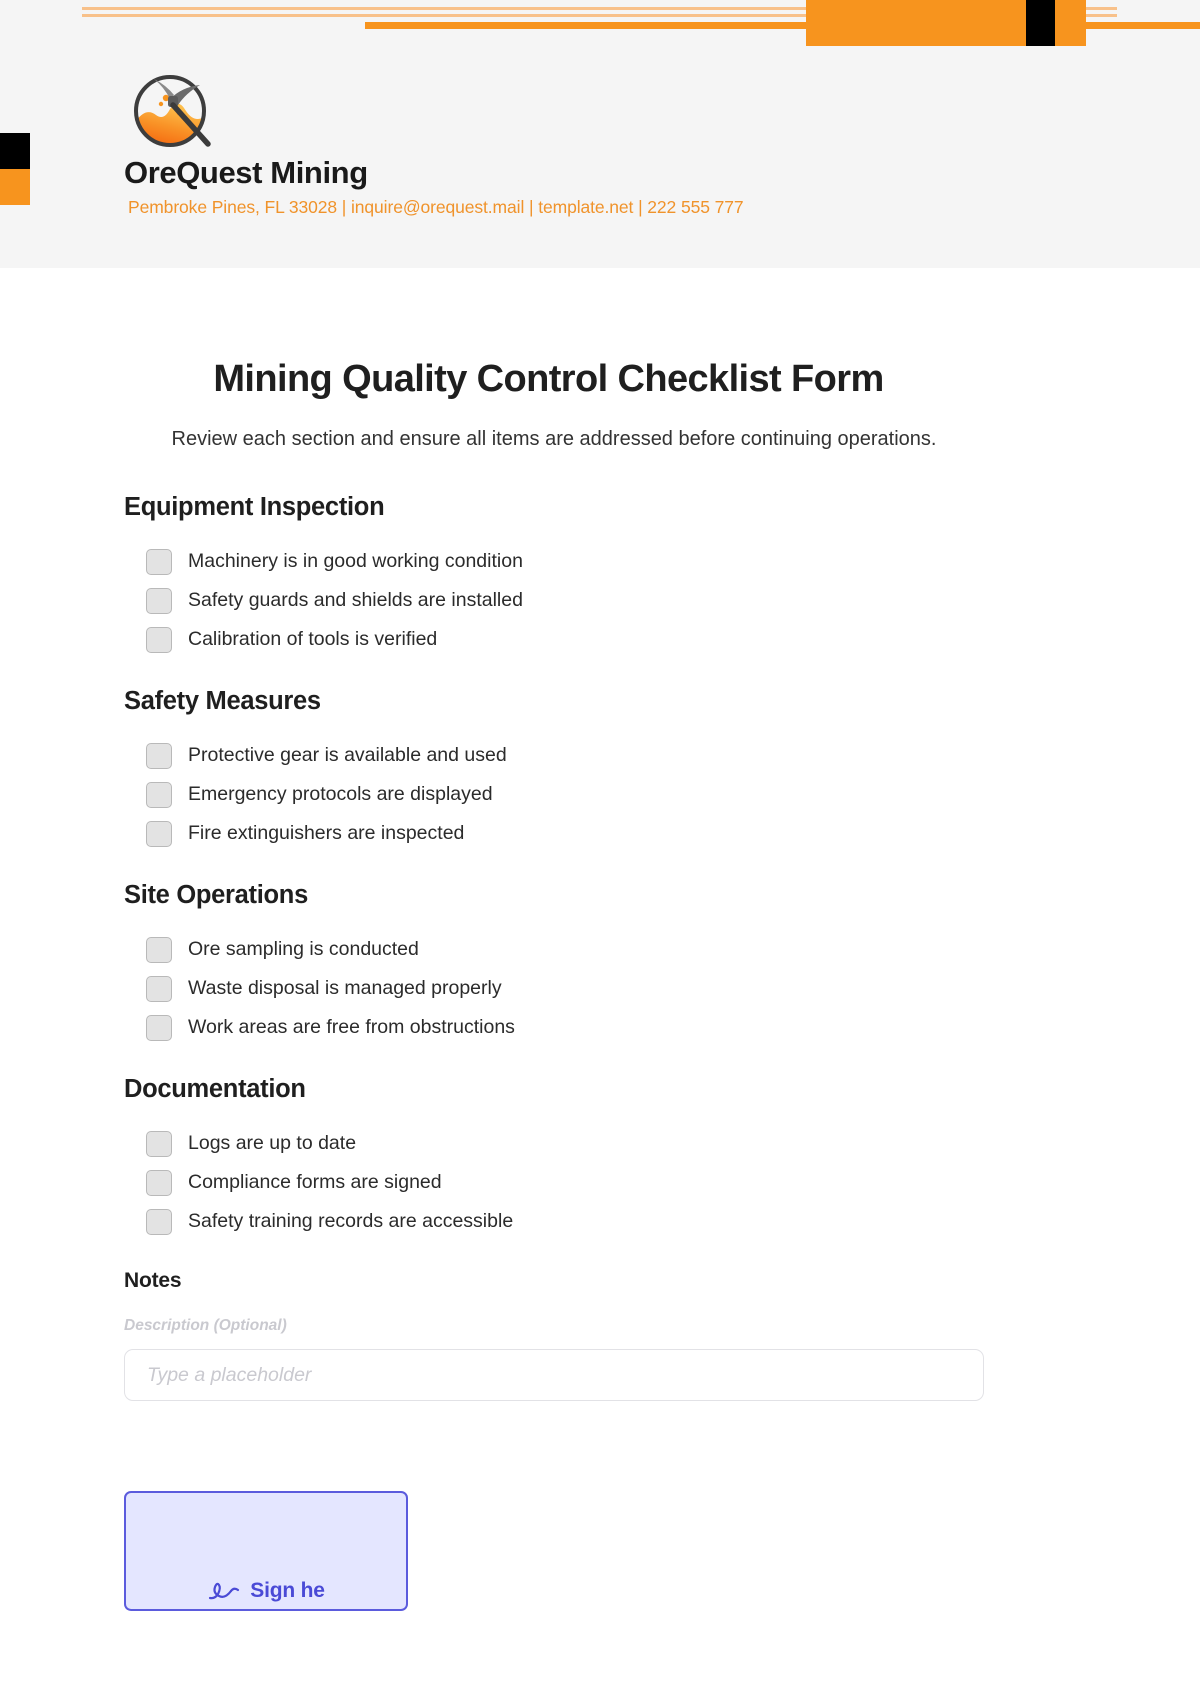 The image size is (1200, 1700). Describe the element at coordinates (313, 639) in the screenshot. I see `checklist-label: Calibration of tools is verified` at that location.